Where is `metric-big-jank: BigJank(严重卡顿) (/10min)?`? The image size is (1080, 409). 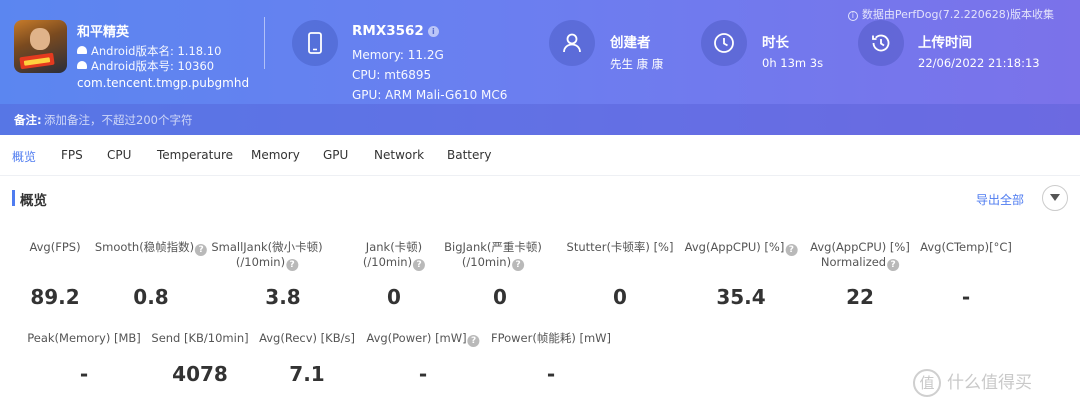 metric-big-jank: BigJank(严重卡顿) (/10min)? is located at coordinates (493, 255).